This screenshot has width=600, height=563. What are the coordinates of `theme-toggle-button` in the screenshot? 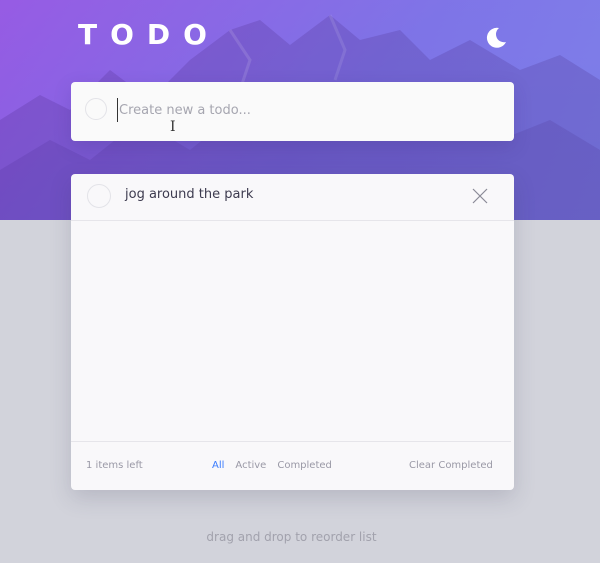 It's located at (496, 38).